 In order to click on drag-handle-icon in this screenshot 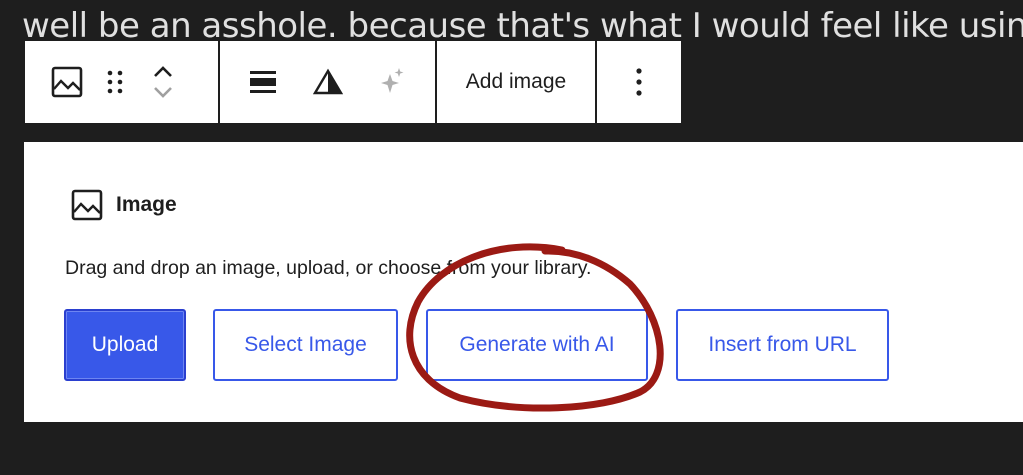, I will do `click(115, 82)`.